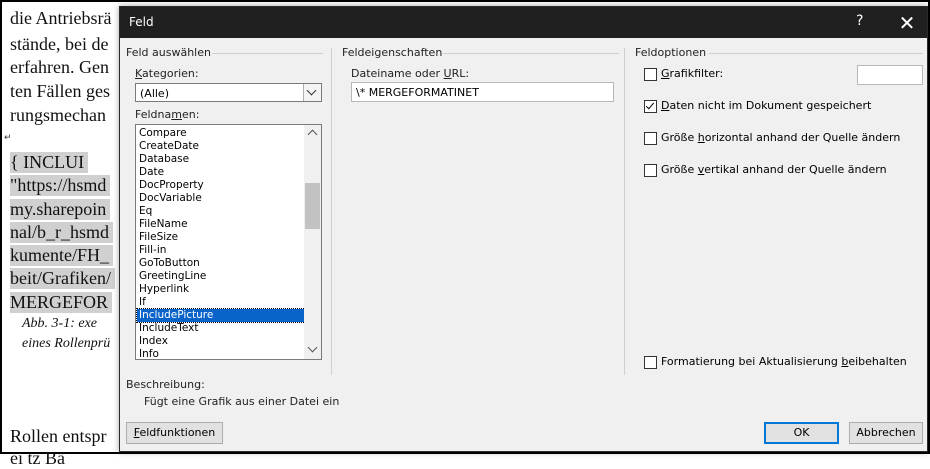 The width and height of the screenshot is (930, 469). Describe the element at coordinates (221, 328) in the screenshot. I see `list-item: IncludeText` at that location.